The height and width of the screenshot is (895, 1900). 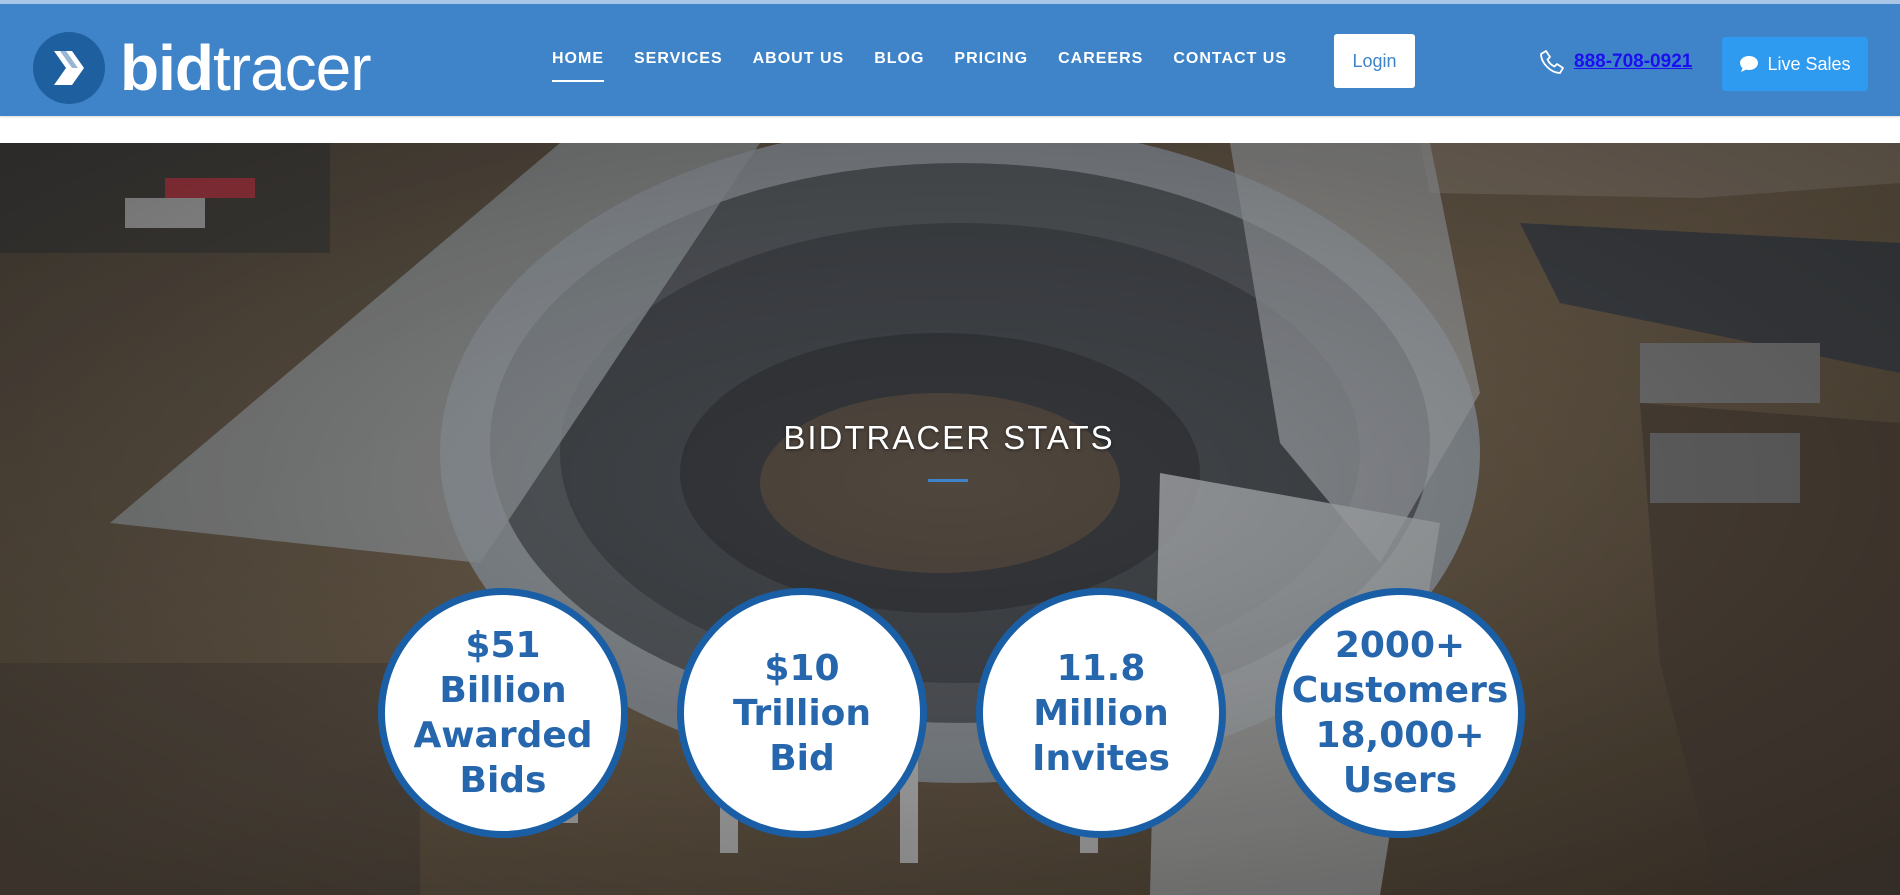 What do you see at coordinates (1749, 64) in the screenshot?
I see `chat-bubble-icon` at bounding box center [1749, 64].